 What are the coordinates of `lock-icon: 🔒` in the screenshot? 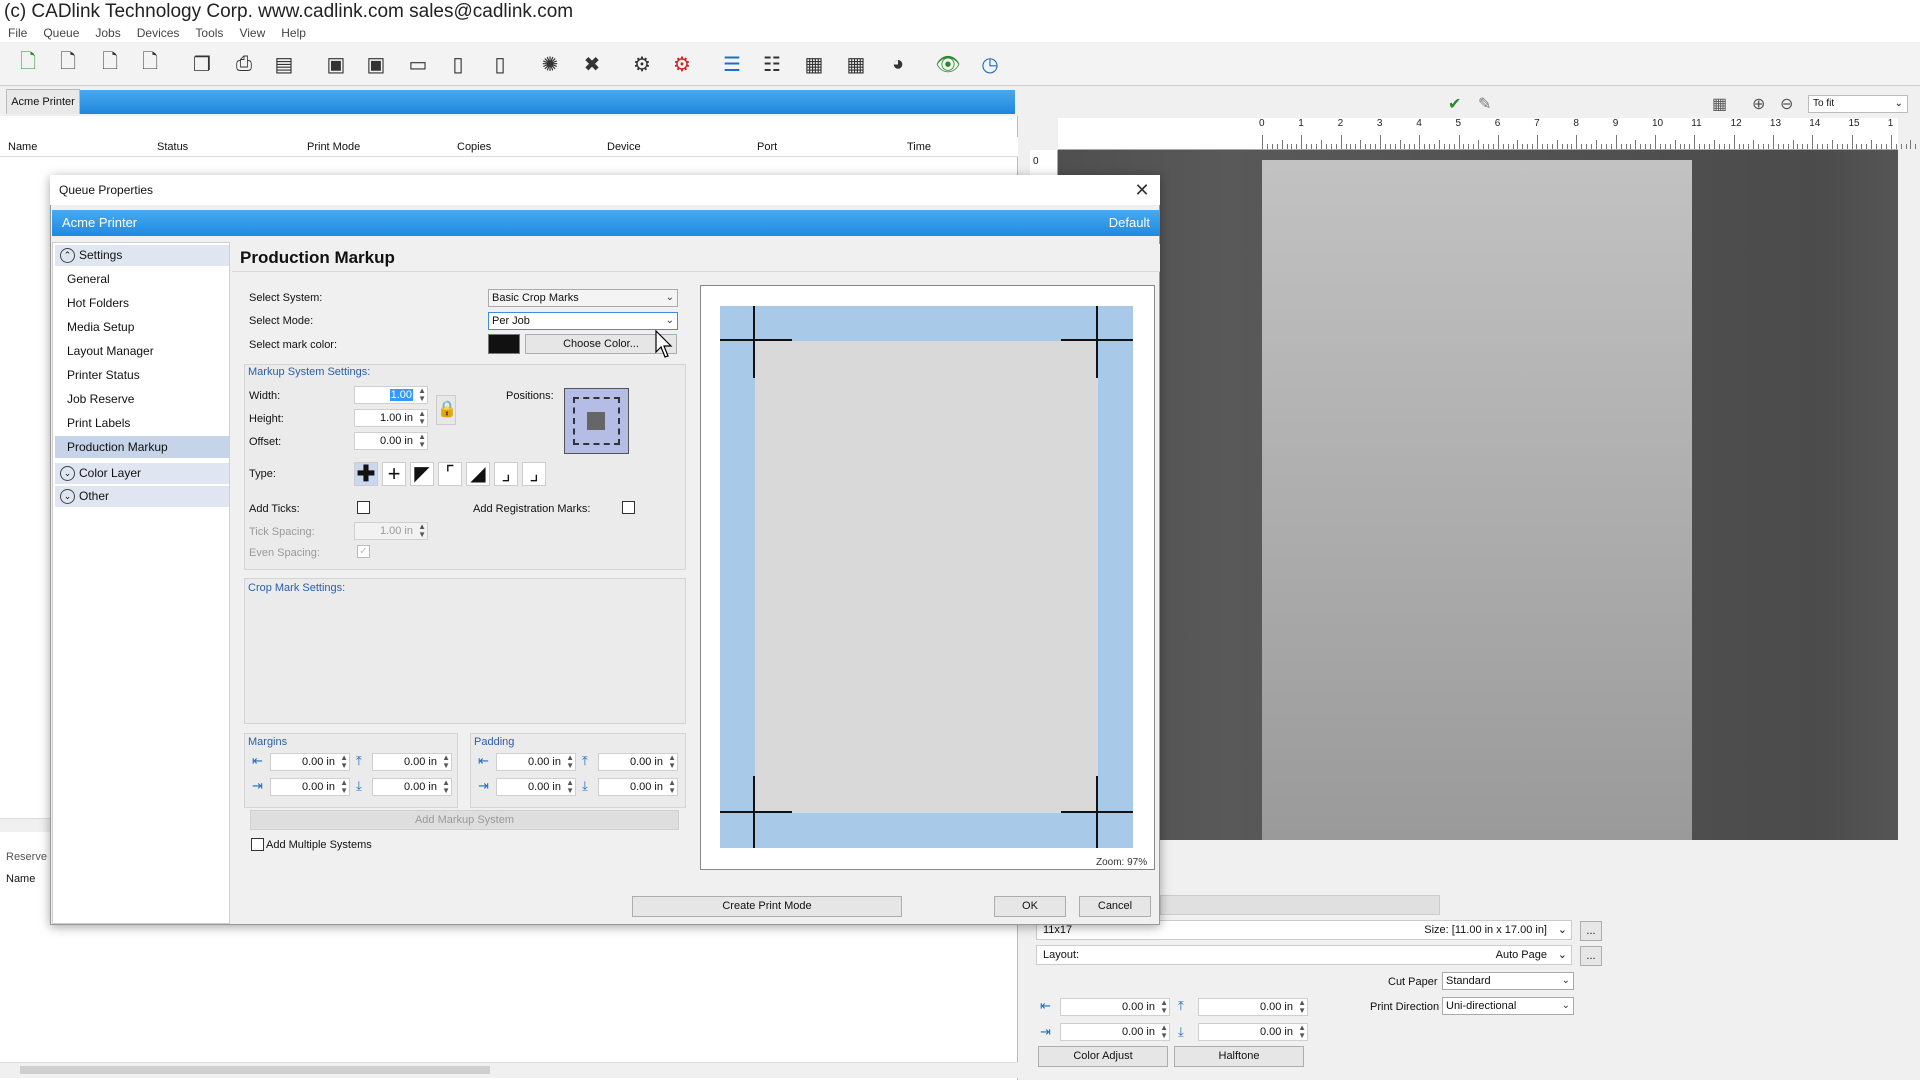 It's located at (446, 410).